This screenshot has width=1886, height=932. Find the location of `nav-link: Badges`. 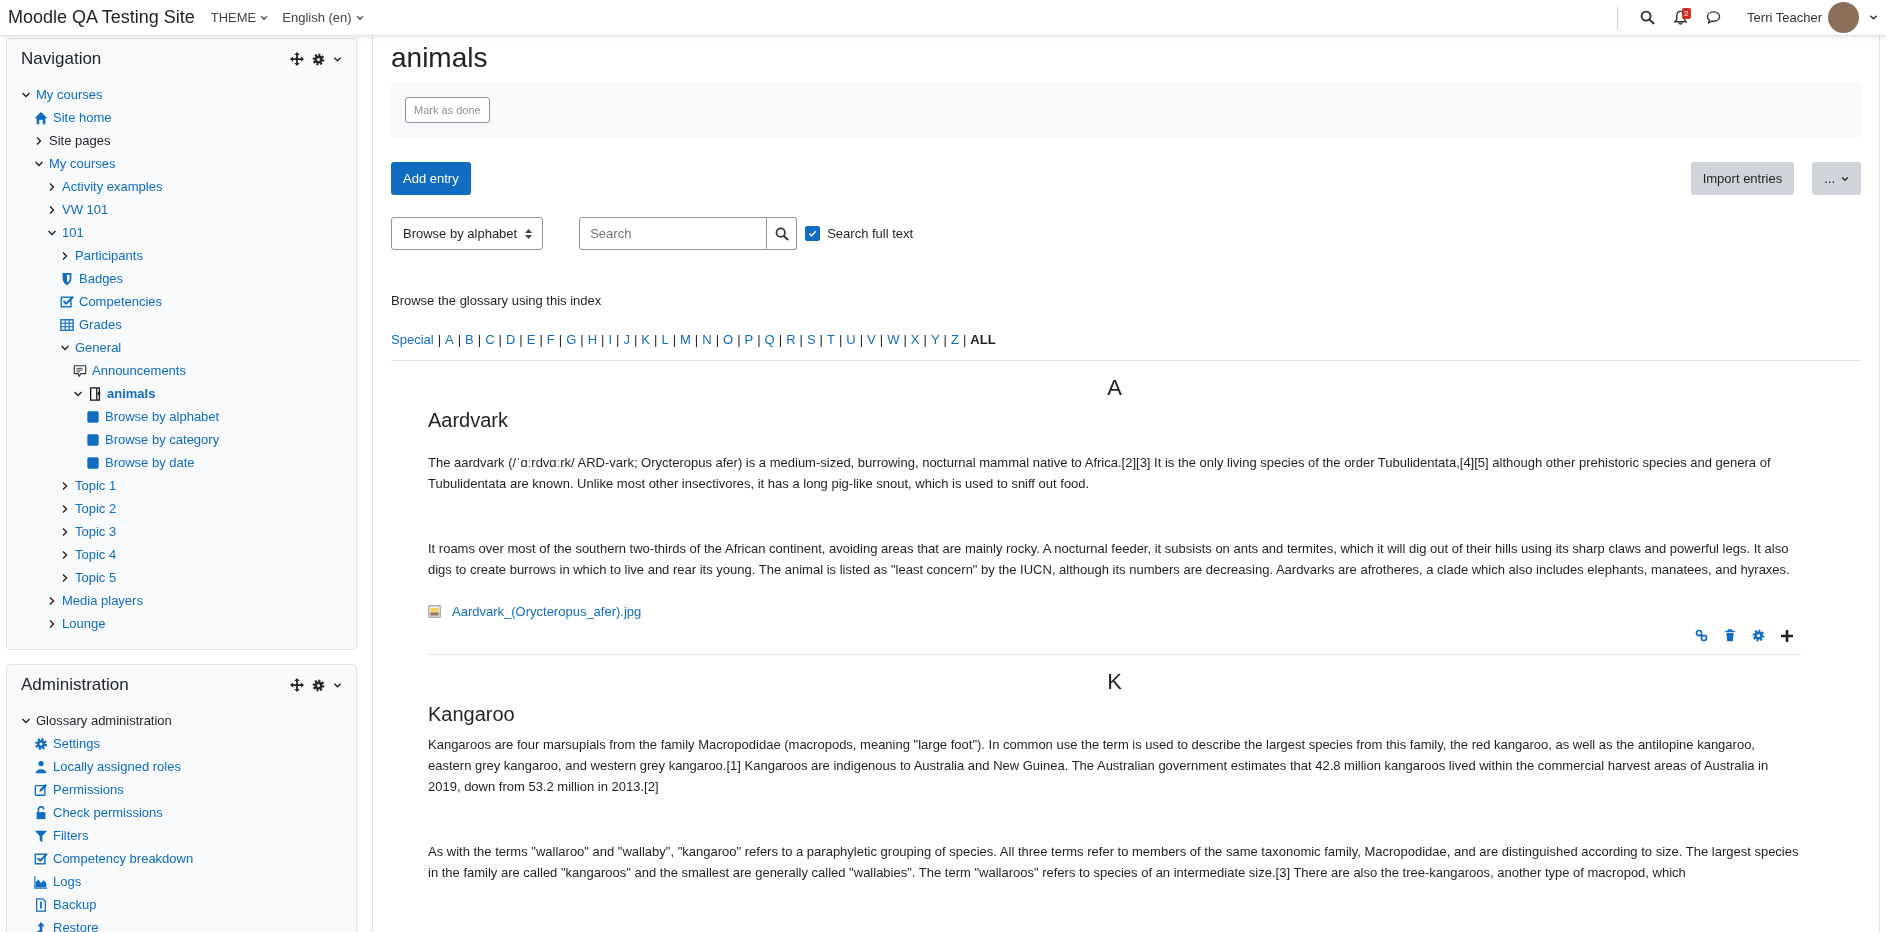

nav-link: Badges is located at coordinates (101, 278).